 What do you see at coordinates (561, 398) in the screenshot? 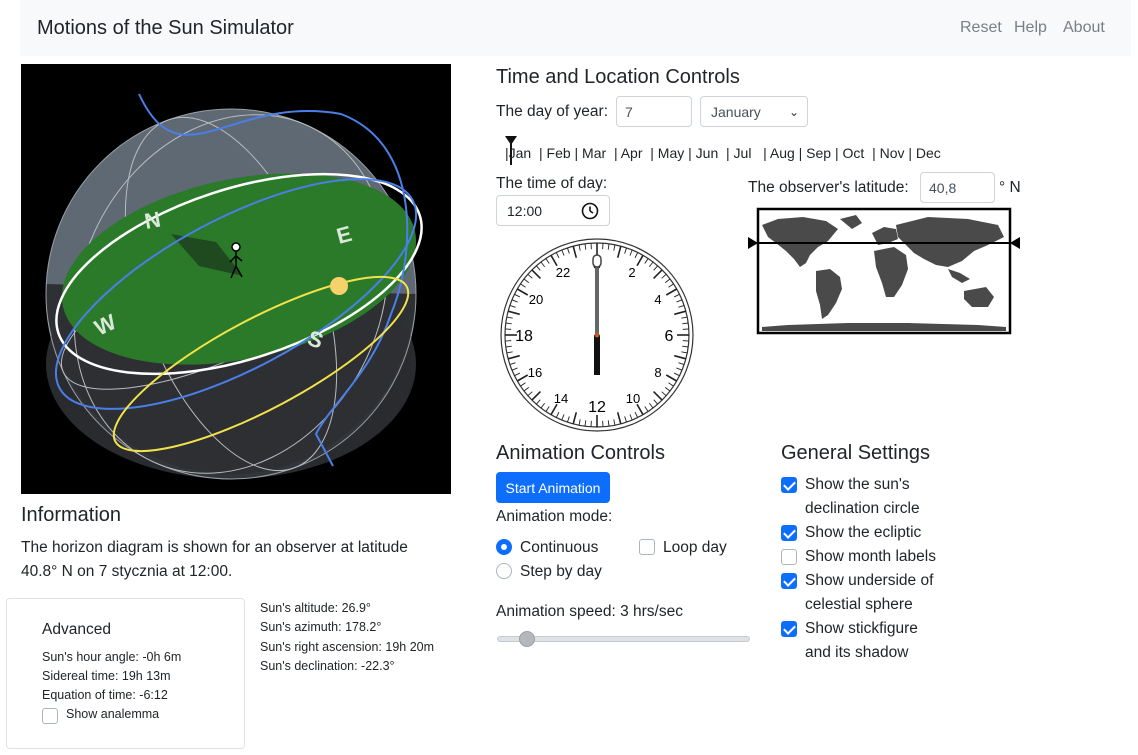
I see `clock-number-14: 14` at bounding box center [561, 398].